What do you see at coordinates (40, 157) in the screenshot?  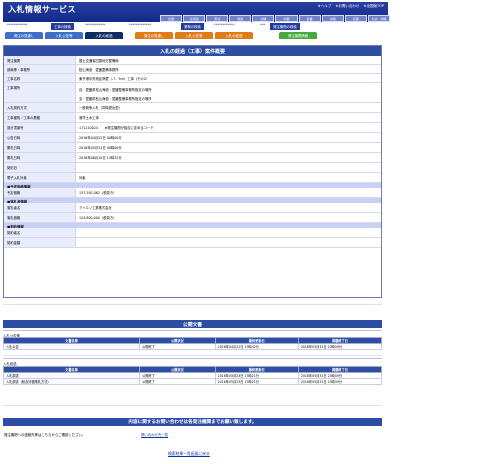 I see `detail-label: 開札日時` at bounding box center [40, 157].